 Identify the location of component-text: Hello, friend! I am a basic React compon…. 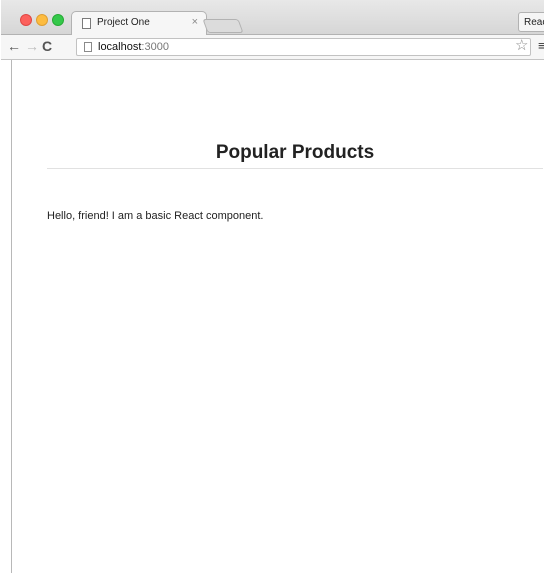
(155, 216).